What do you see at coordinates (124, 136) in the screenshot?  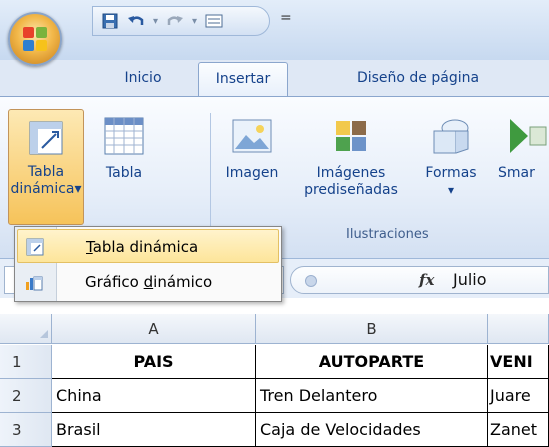 I see `table-icon` at bounding box center [124, 136].